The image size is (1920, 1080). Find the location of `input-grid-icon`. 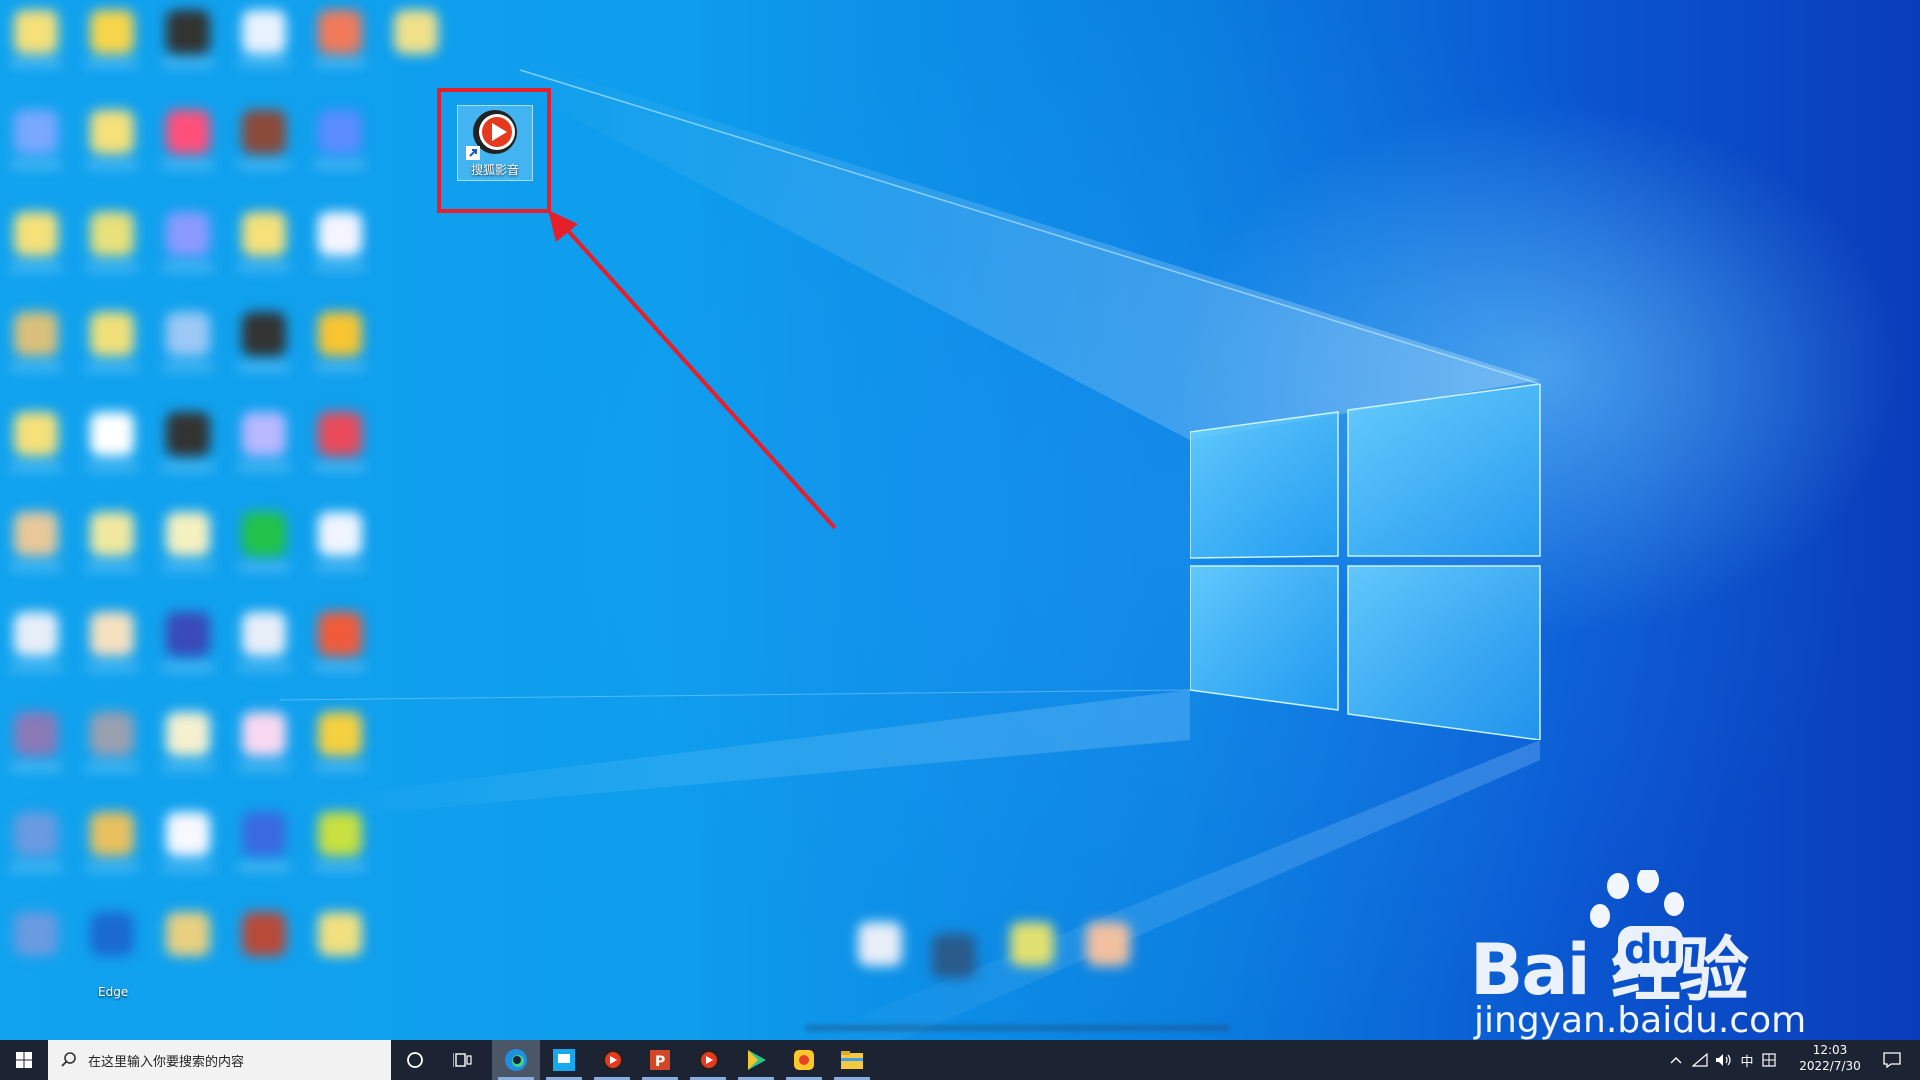

input-grid-icon is located at coordinates (1769, 1060).